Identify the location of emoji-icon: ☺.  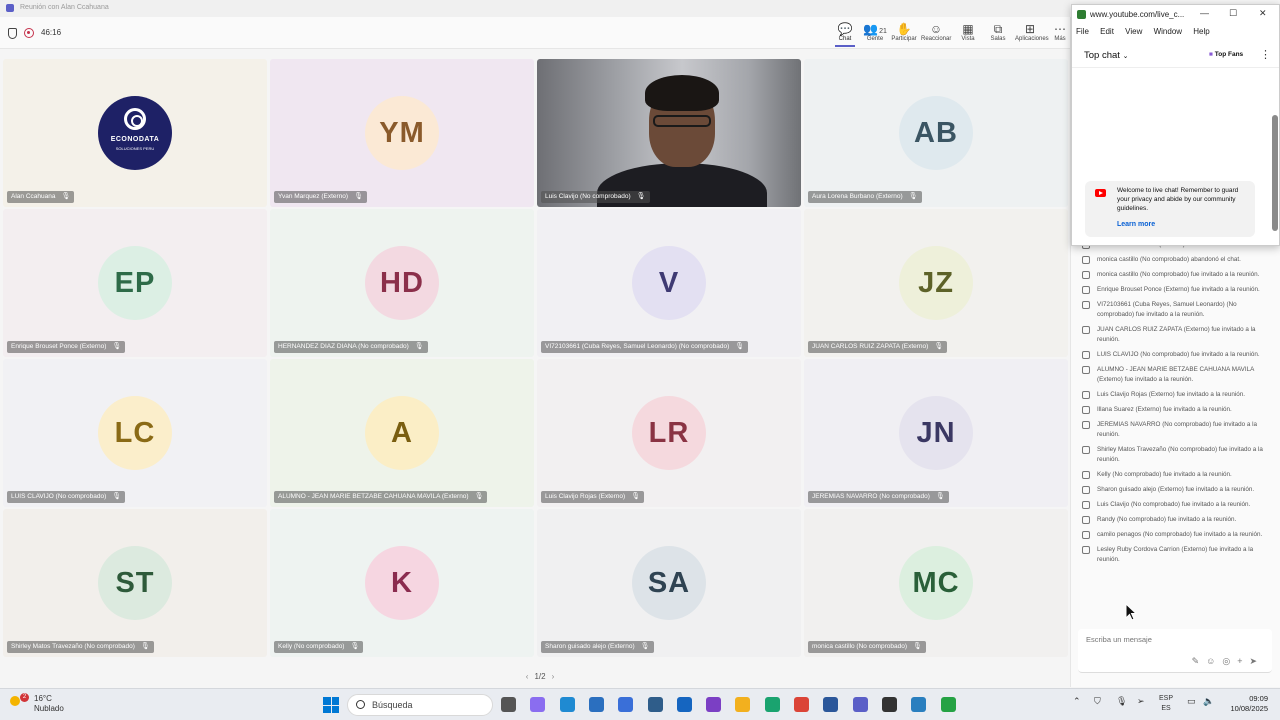
(1214, 661).